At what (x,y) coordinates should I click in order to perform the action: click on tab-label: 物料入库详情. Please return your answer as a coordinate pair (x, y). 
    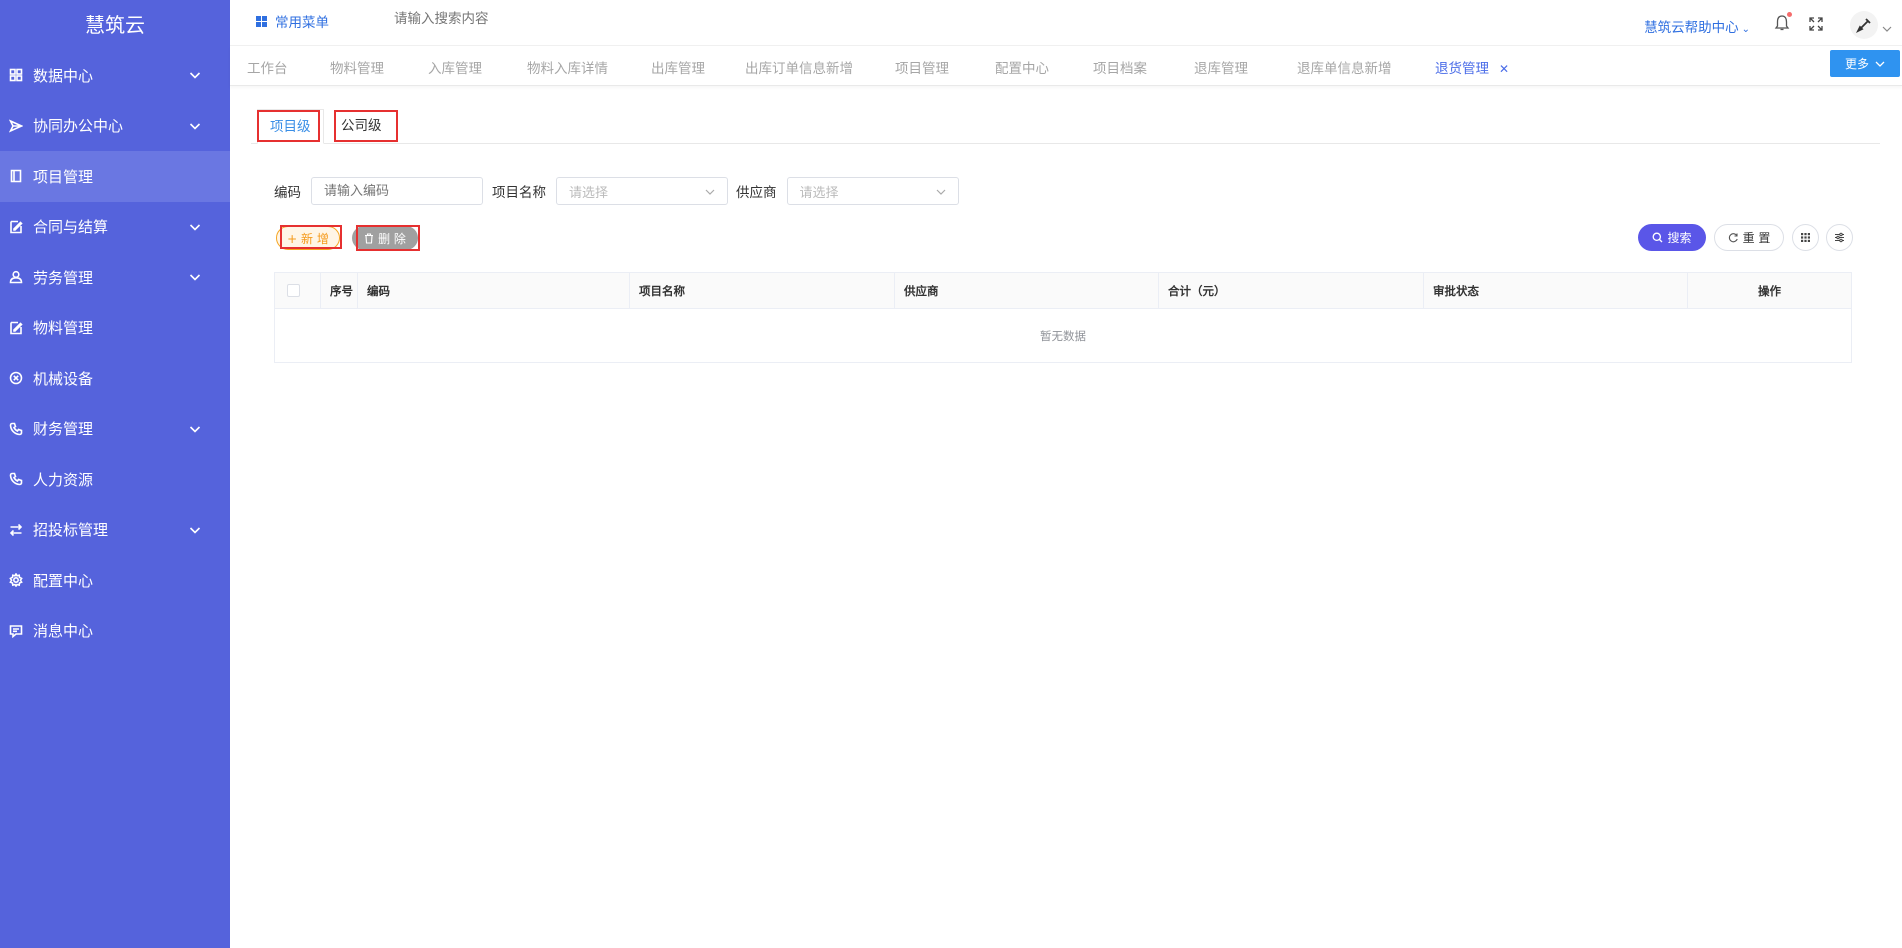
    Looking at the image, I should click on (567, 69).